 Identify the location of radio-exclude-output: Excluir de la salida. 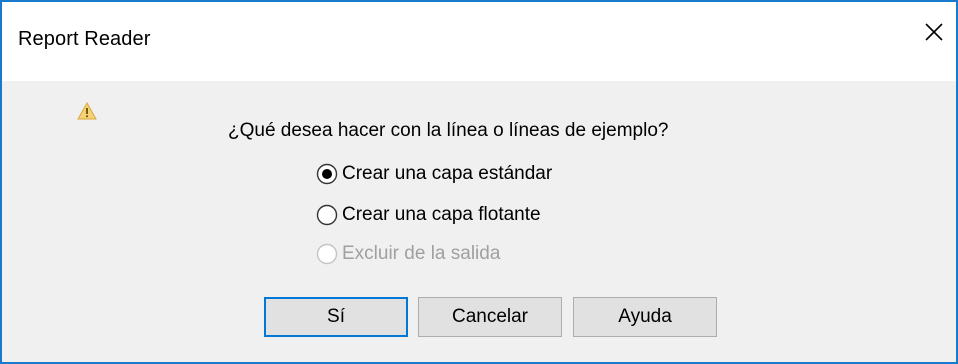
(408, 254).